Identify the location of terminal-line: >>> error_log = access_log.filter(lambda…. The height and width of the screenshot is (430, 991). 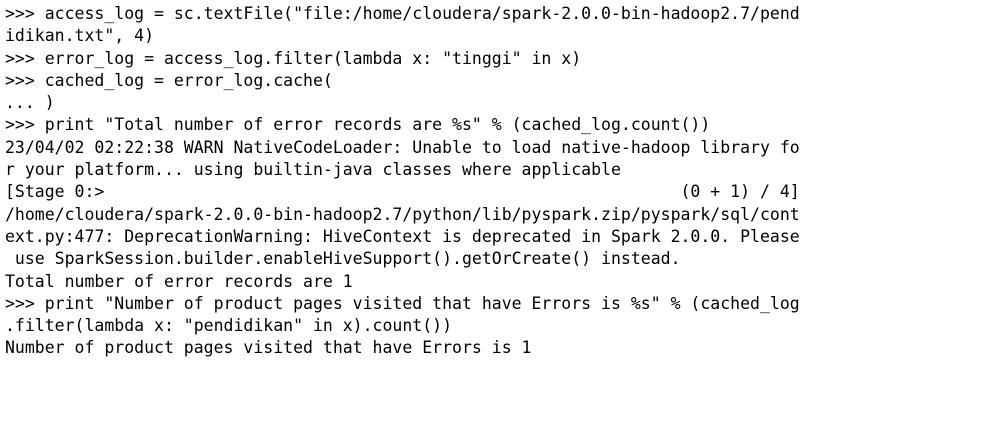
(293, 58).